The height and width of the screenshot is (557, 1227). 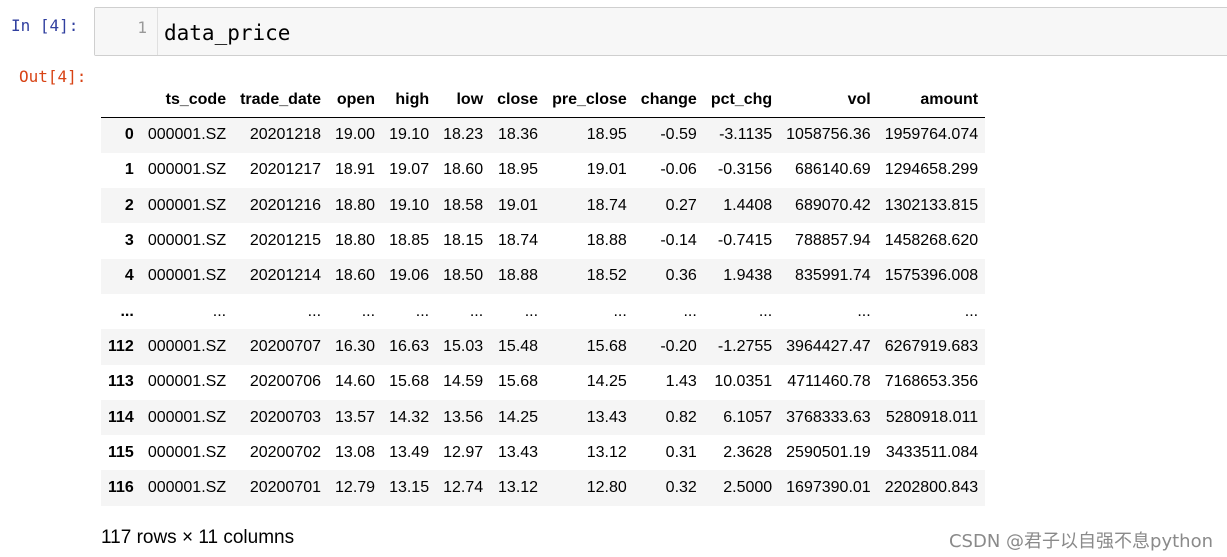 What do you see at coordinates (121, 382) in the screenshot?
I see `row-index: 113` at bounding box center [121, 382].